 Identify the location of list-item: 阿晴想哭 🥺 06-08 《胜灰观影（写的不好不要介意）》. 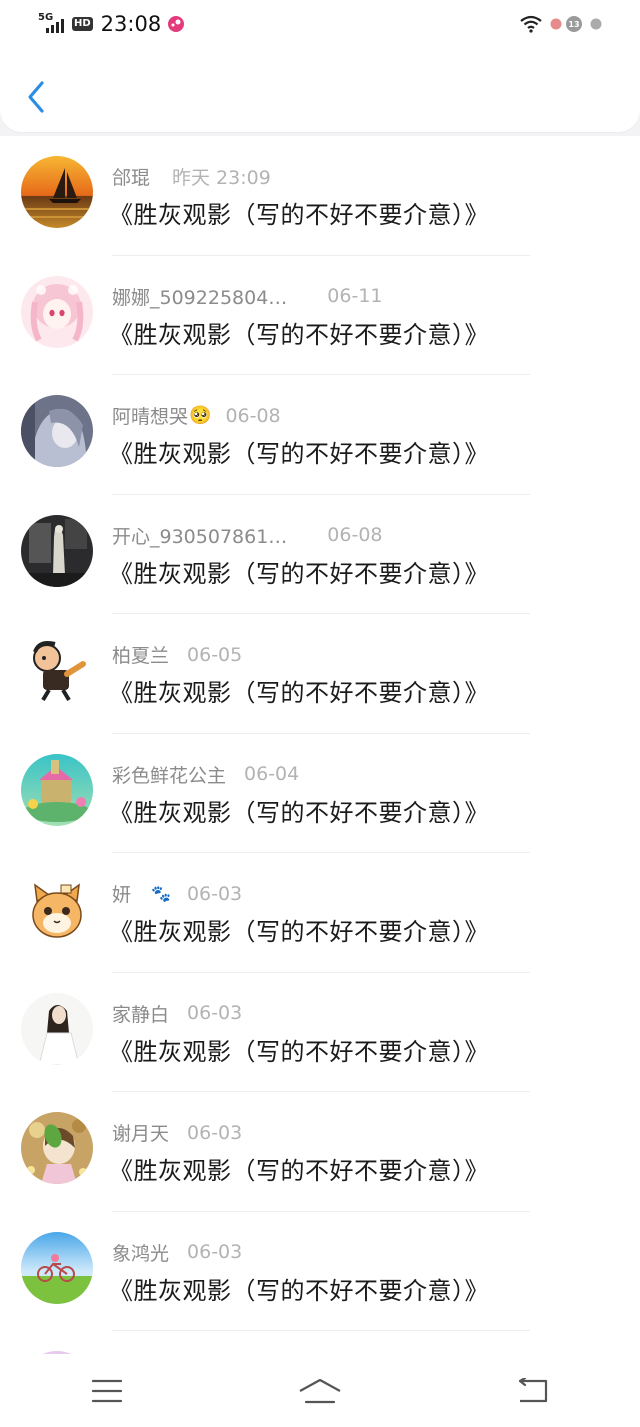
(320, 435).